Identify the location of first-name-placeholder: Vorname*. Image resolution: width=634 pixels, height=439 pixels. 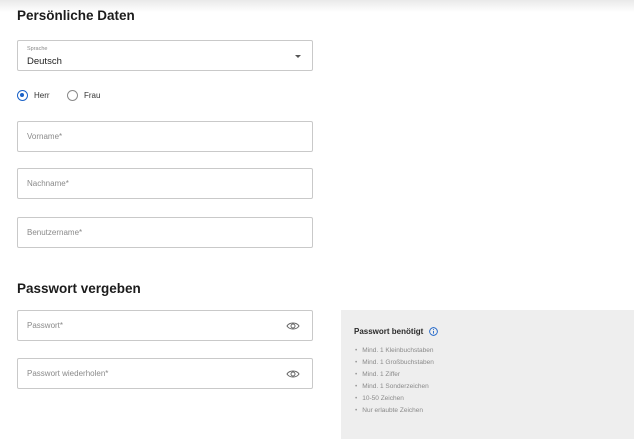
(45, 136).